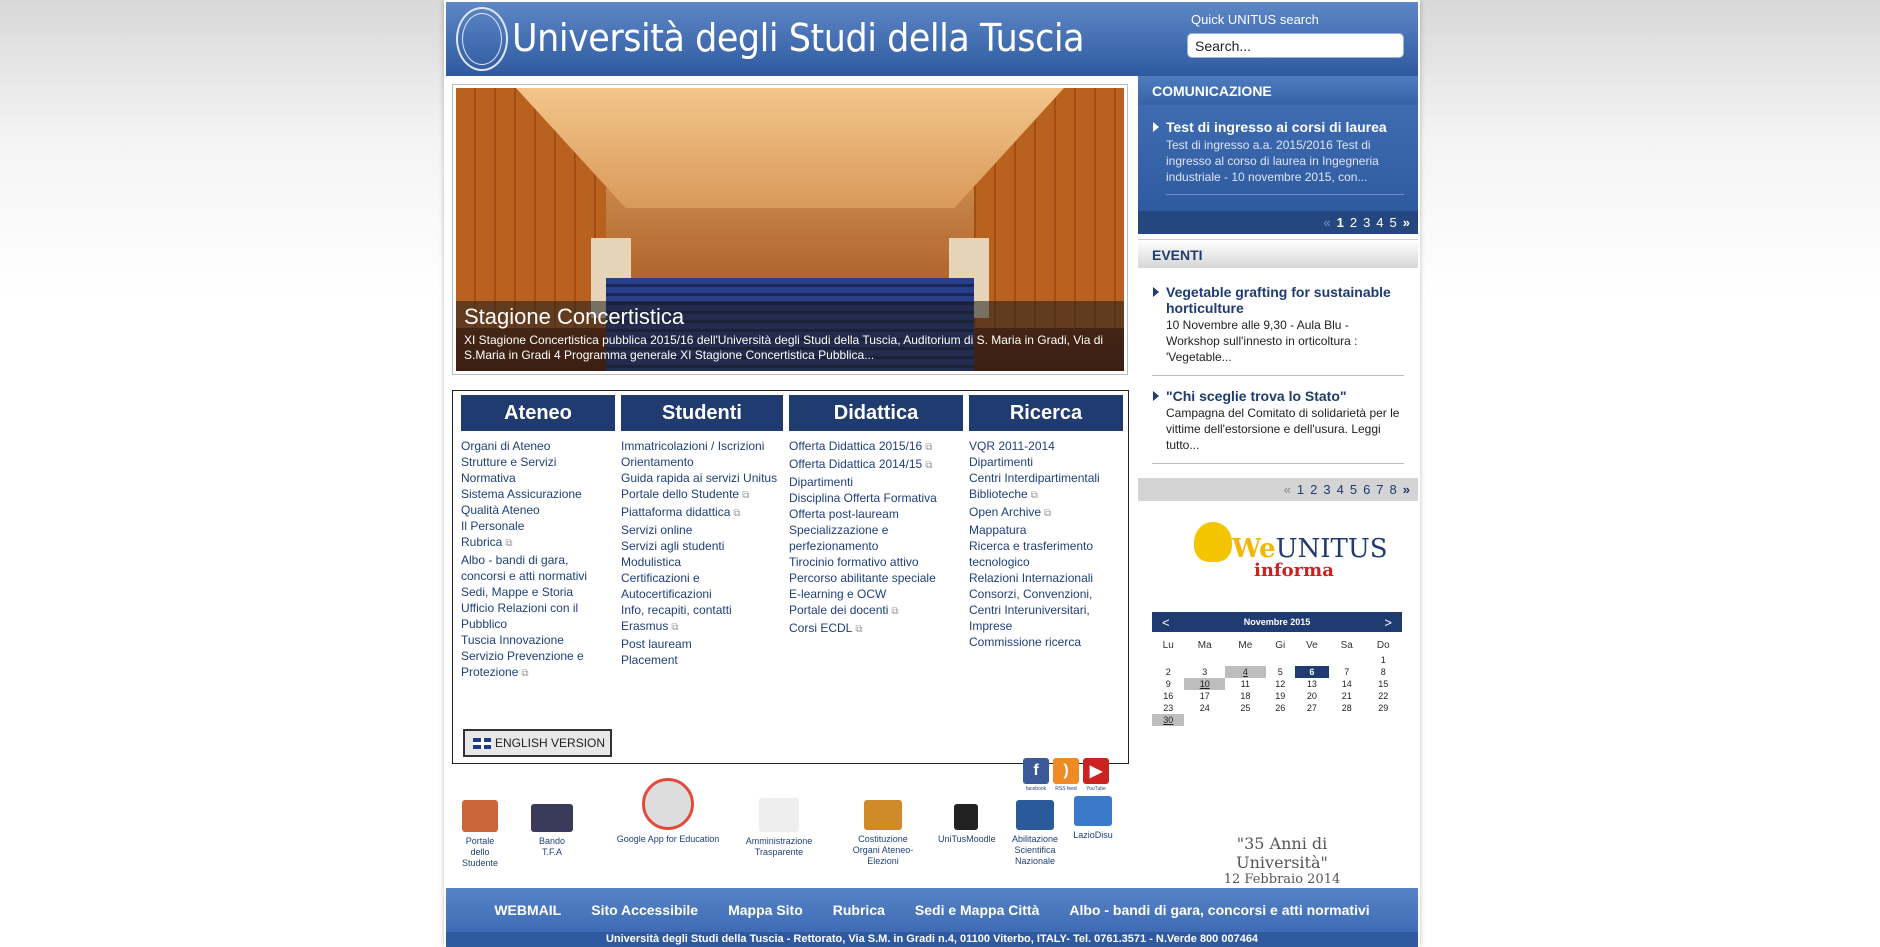 The image size is (1880, 947). What do you see at coordinates (1383, 672) in the screenshot?
I see `calendar-day: 8` at bounding box center [1383, 672].